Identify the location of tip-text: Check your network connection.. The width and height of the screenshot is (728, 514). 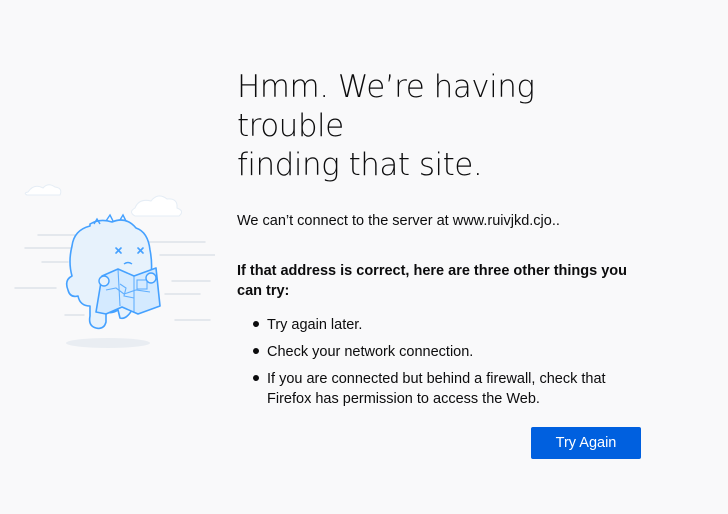
(370, 352).